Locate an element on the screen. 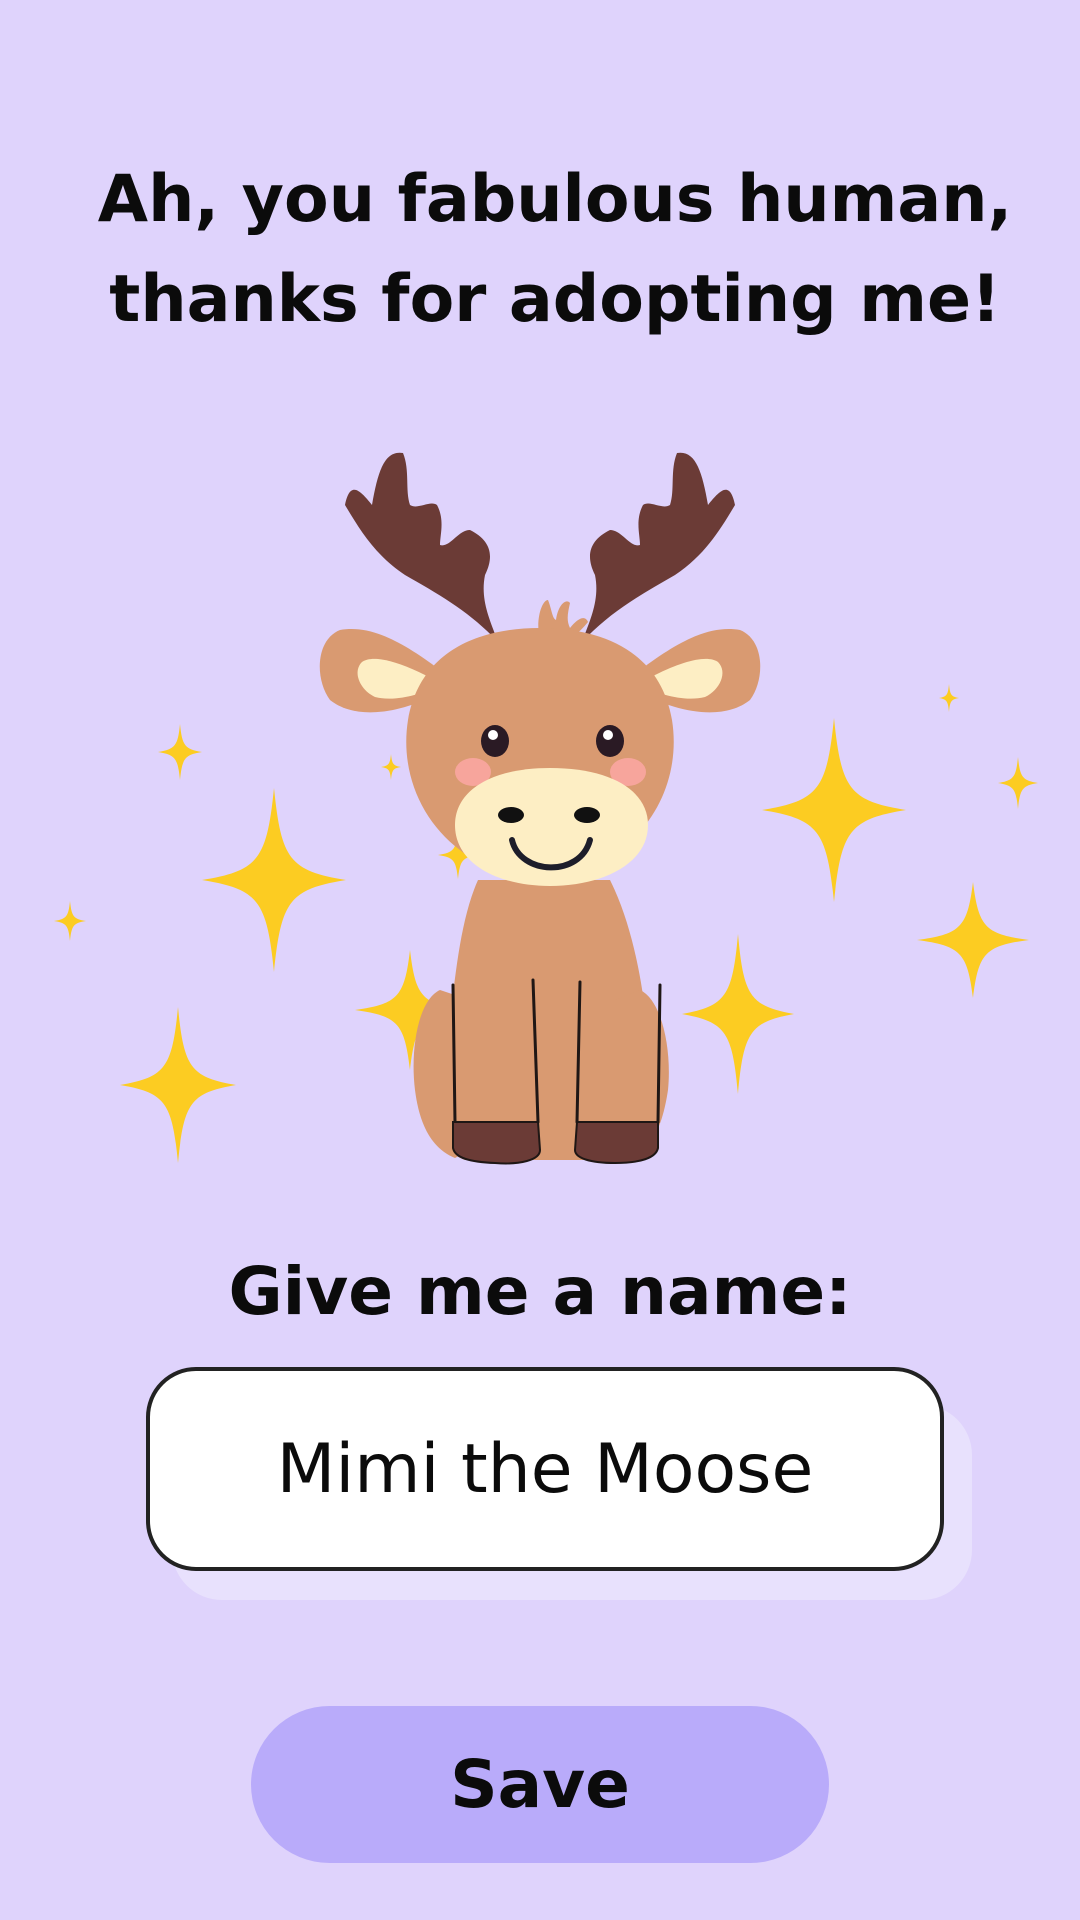  page-title-line-2: thanks for adopting me! is located at coordinates (555, 299).